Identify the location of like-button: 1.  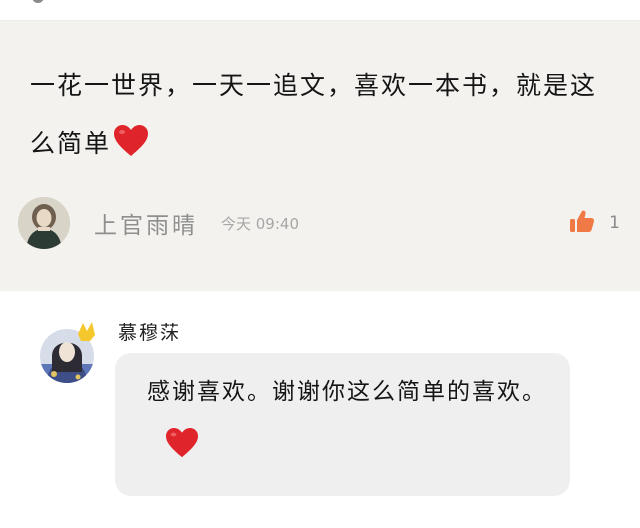
(594, 223).